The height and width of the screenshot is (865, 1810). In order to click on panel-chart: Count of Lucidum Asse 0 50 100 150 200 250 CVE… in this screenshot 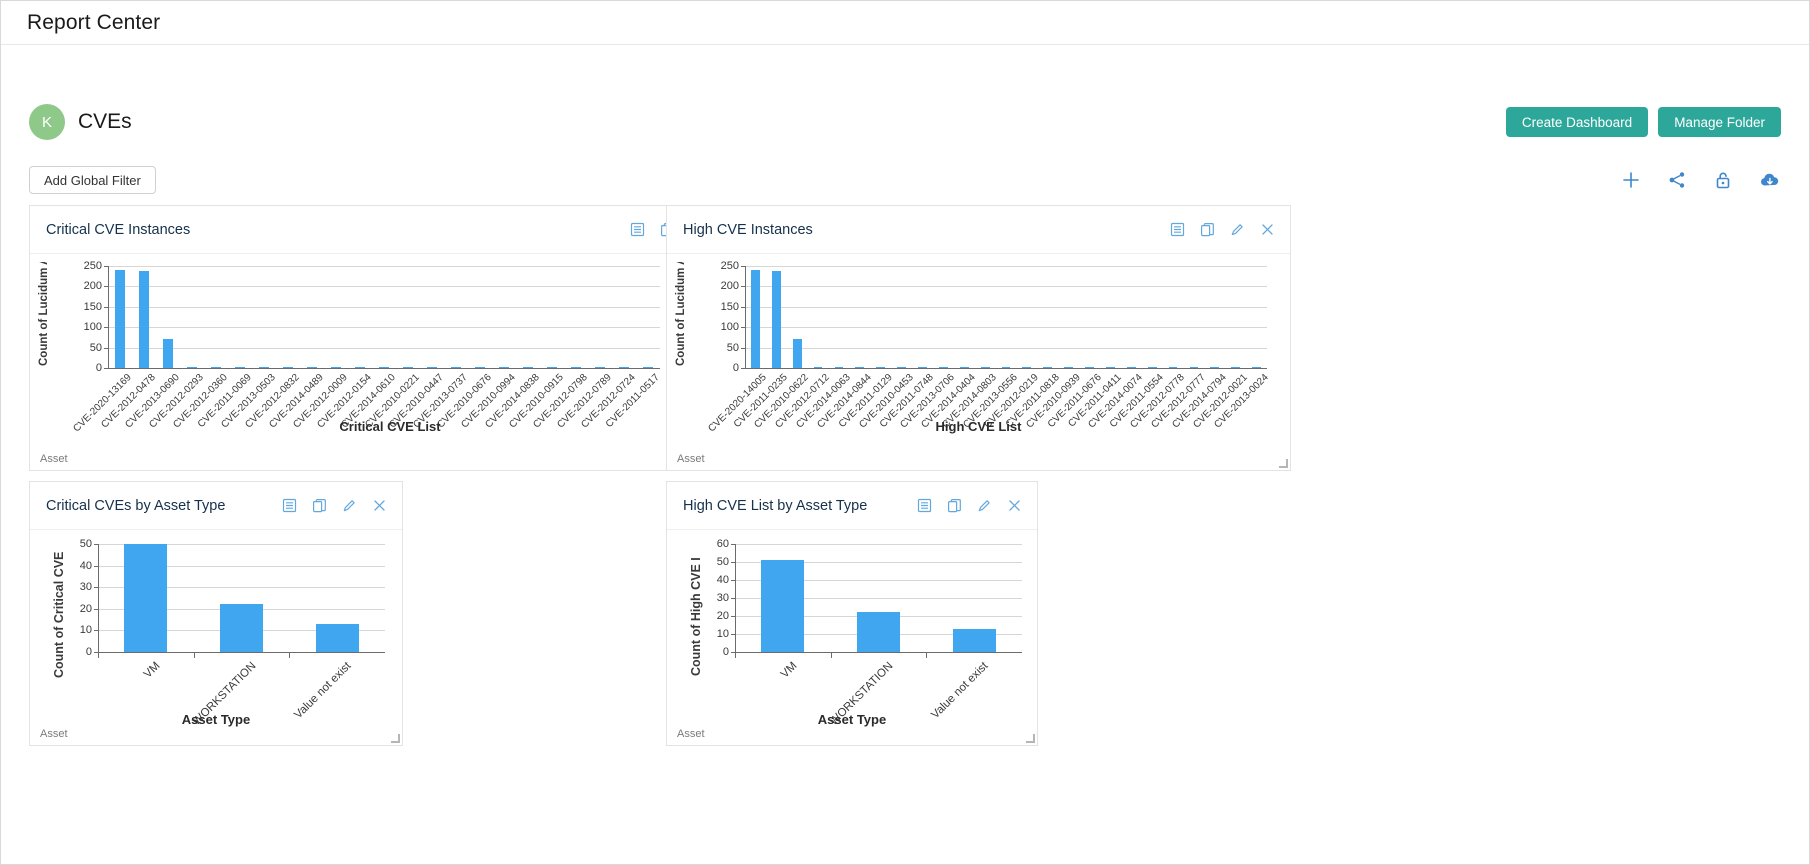, I will do `click(978, 362)`.